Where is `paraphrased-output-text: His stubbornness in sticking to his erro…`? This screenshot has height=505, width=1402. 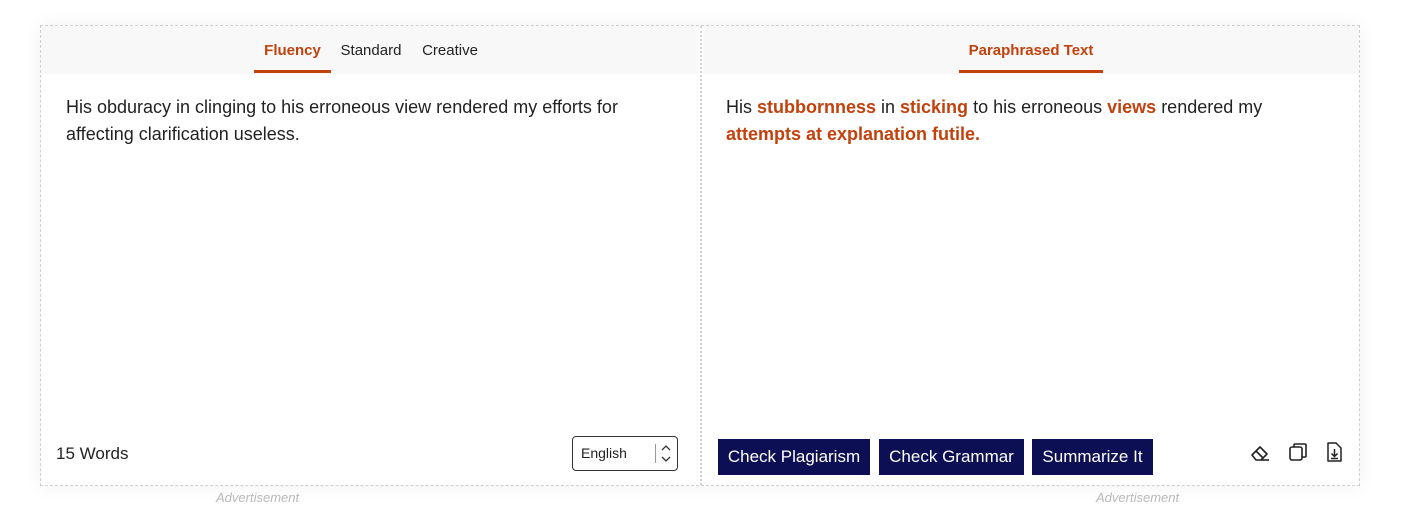
paraphrased-output-text: His stubbornness in sticking to his erro… is located at coordinates (1026, 121).